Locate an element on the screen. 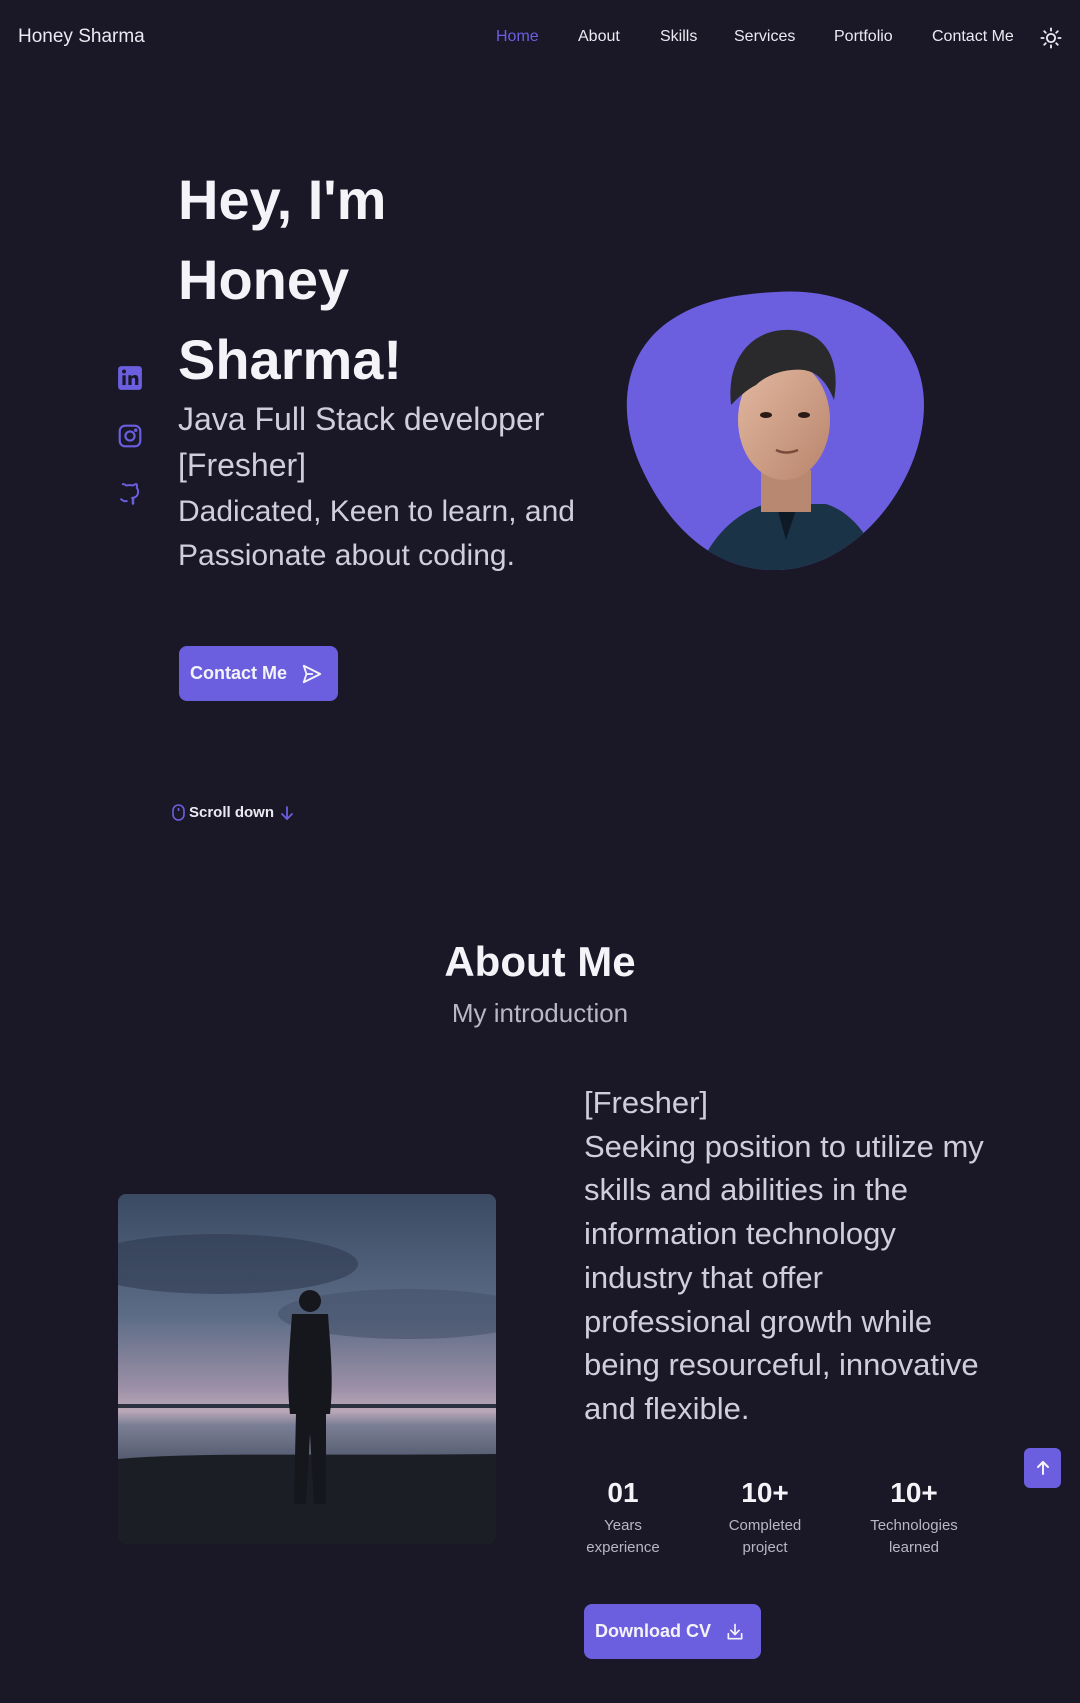  download-cv-label: Download CV is located at coordinates (653, 1631).